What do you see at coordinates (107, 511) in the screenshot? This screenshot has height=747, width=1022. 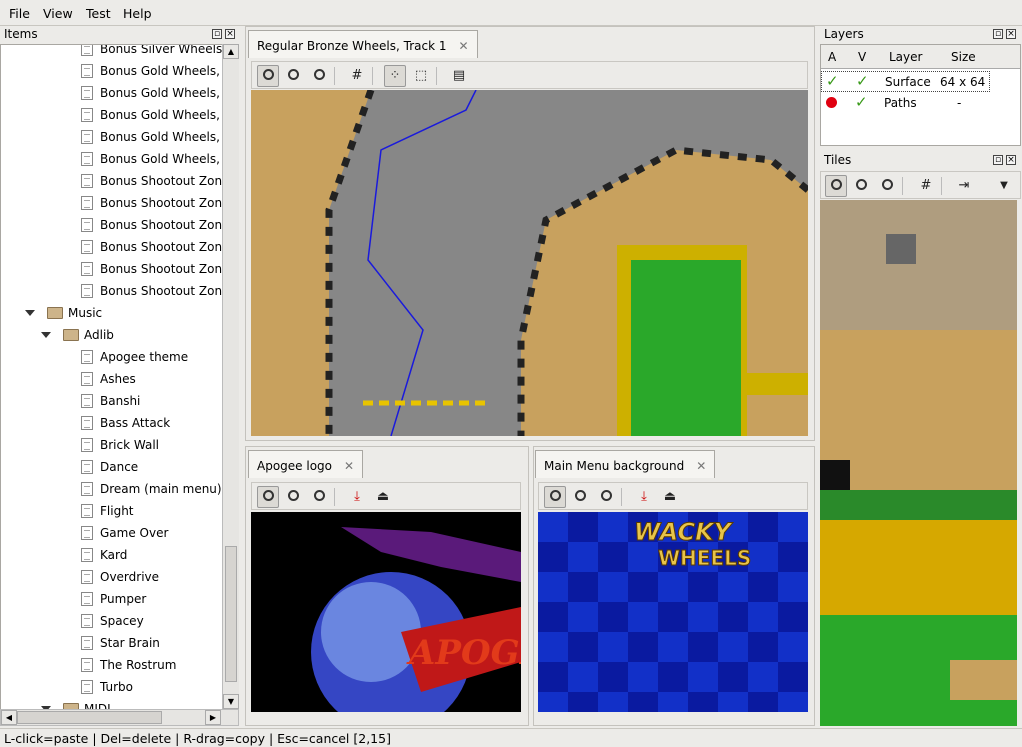 I see `tree-item: Flight` at bounding box center [107, 511].